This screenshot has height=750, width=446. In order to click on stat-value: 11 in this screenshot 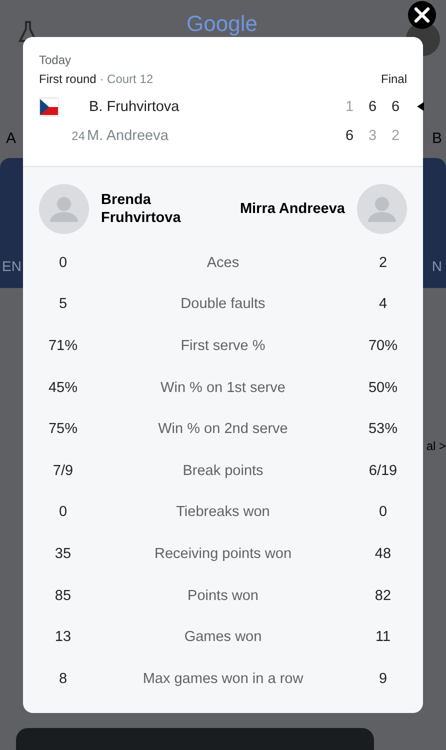, I will do `click(383, 637)`.